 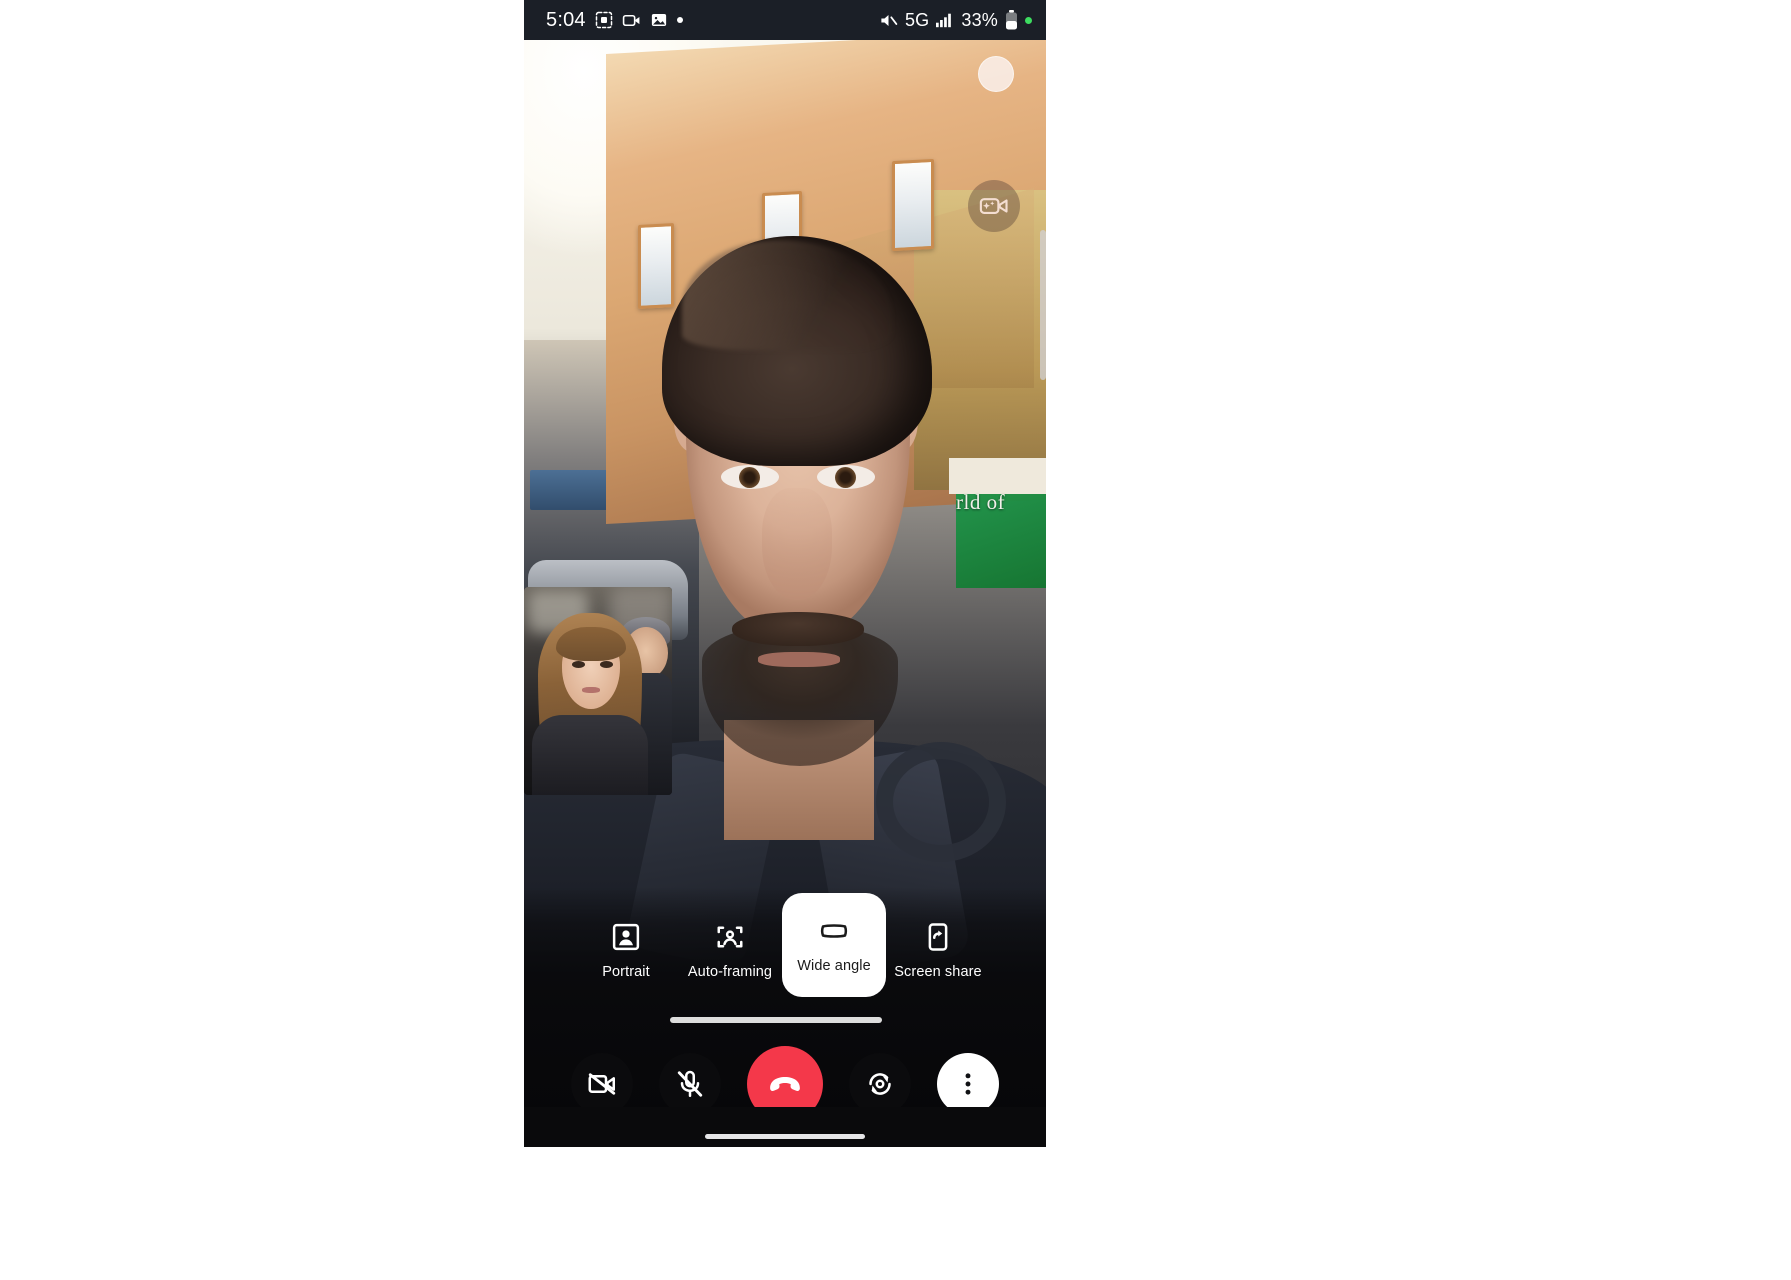 I want to click on flip-camera-button, so click(x=880, y=1084).